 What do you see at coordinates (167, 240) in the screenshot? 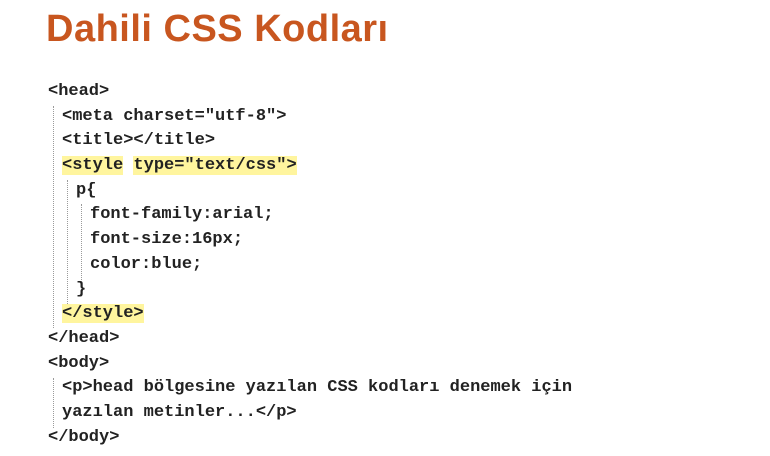
I see `code-line-font-size: font-size:16px;` at bounding box center [167, 240].